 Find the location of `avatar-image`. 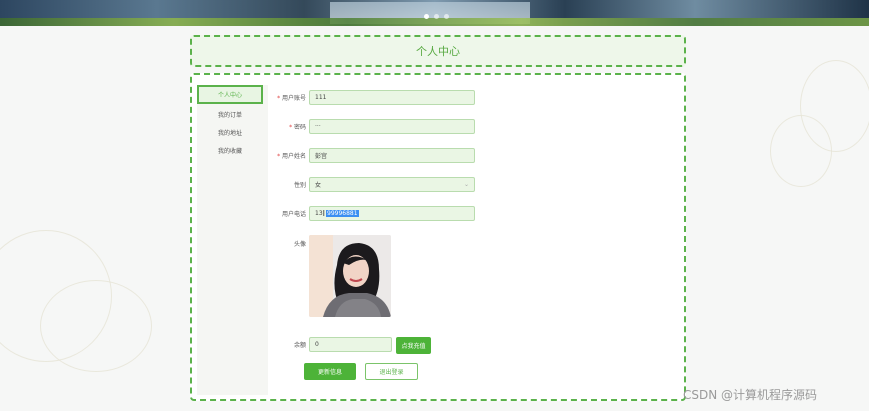

avatar-image is located at coordinates (350, 276).